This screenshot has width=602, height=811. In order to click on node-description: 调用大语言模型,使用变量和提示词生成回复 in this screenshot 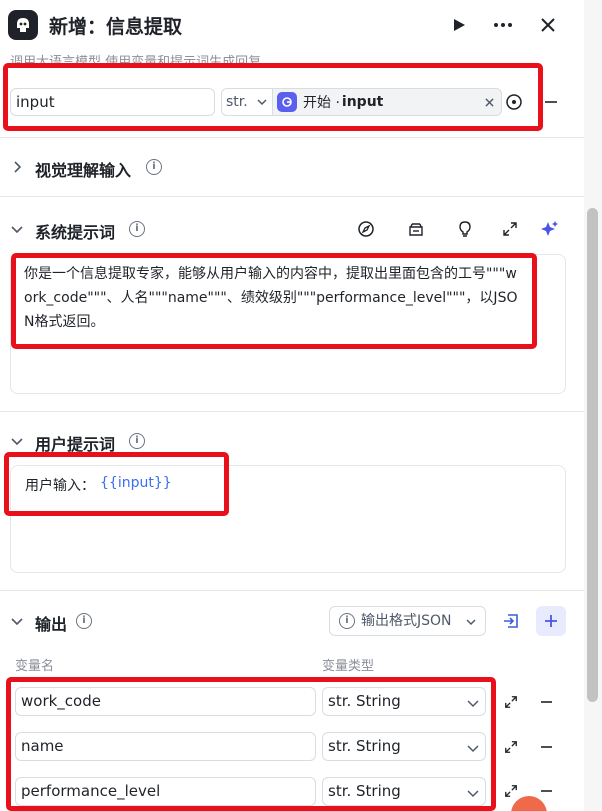, I will do `click(136, 59)`.